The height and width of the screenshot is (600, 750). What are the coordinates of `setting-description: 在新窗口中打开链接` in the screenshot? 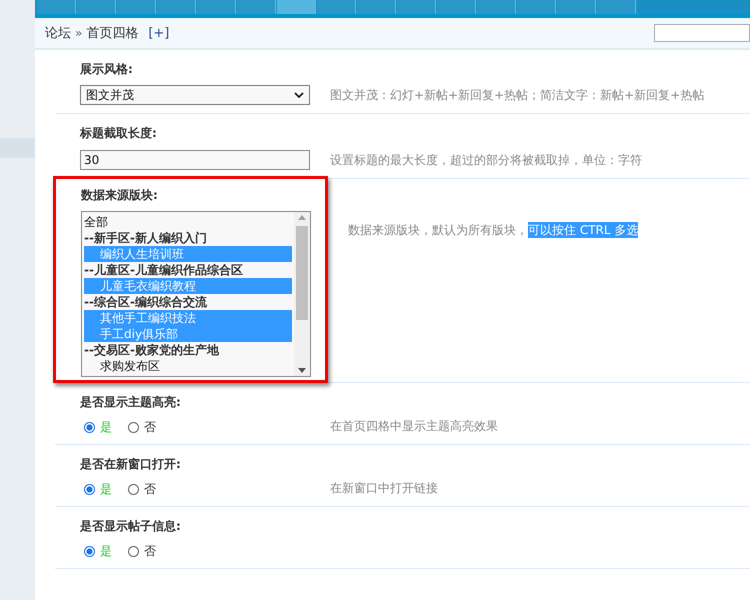 It's located at (384, 488).